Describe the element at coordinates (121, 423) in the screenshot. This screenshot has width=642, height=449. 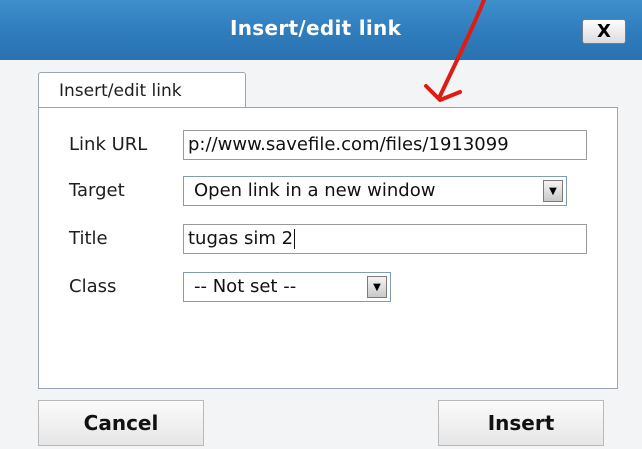
I see `cancel-button: Cancel` at that location.